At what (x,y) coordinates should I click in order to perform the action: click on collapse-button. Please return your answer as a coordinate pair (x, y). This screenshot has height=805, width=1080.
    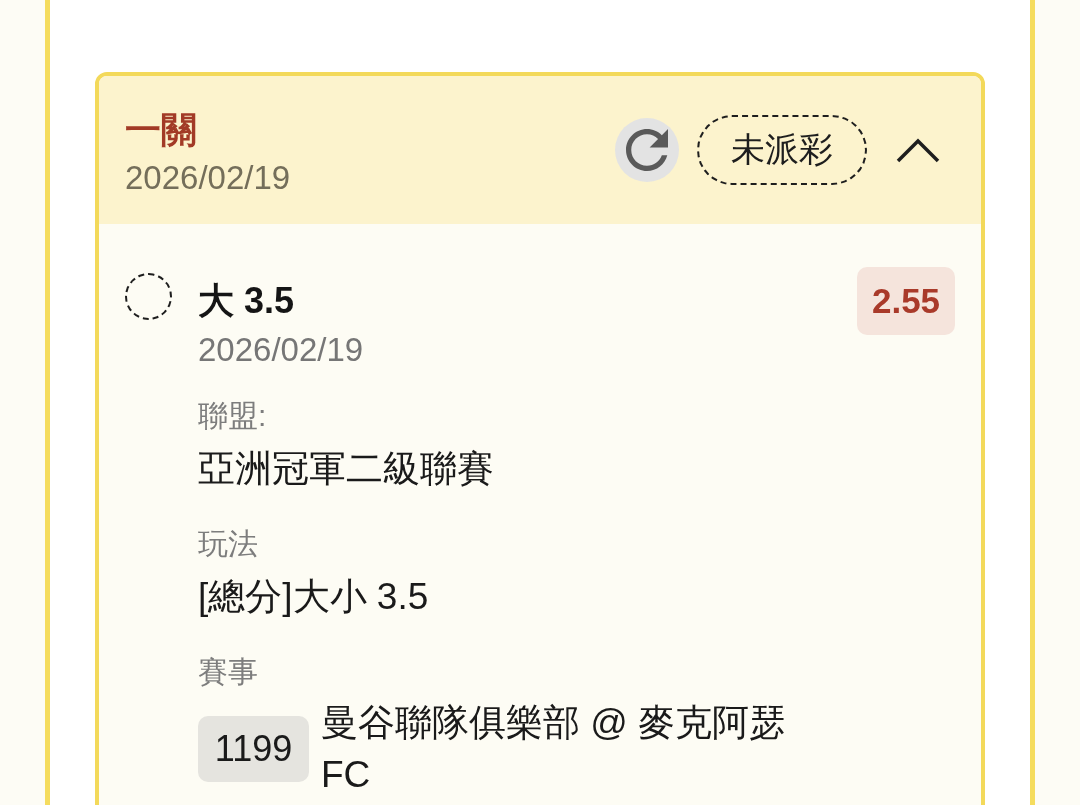
    Looking at the image, I should click on (918, 150).